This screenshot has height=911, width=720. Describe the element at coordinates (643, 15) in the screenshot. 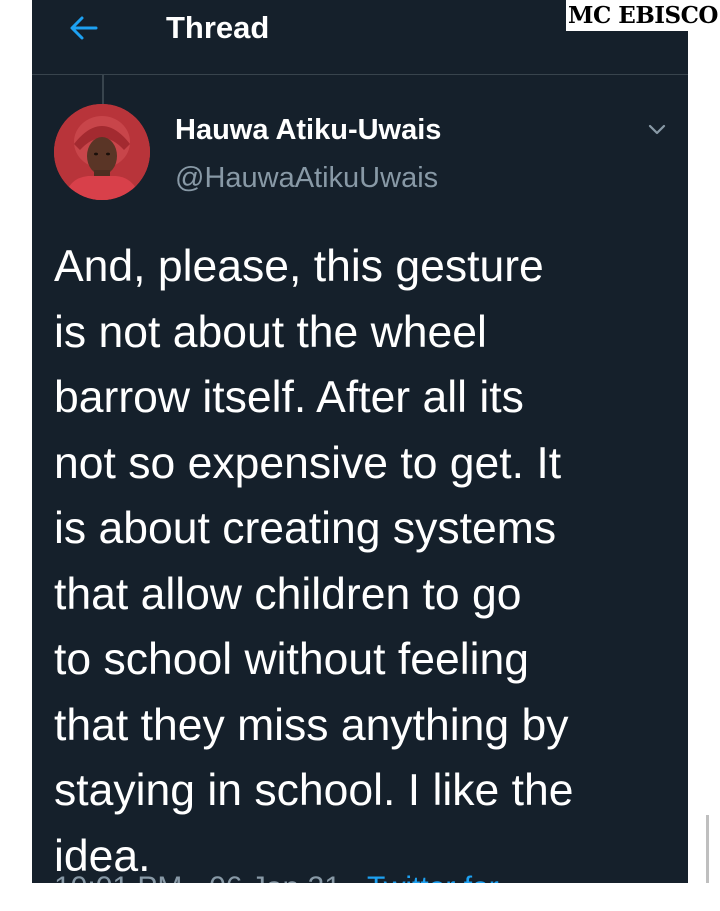

I see `watermark-logo: MC EBISCO` at that location.